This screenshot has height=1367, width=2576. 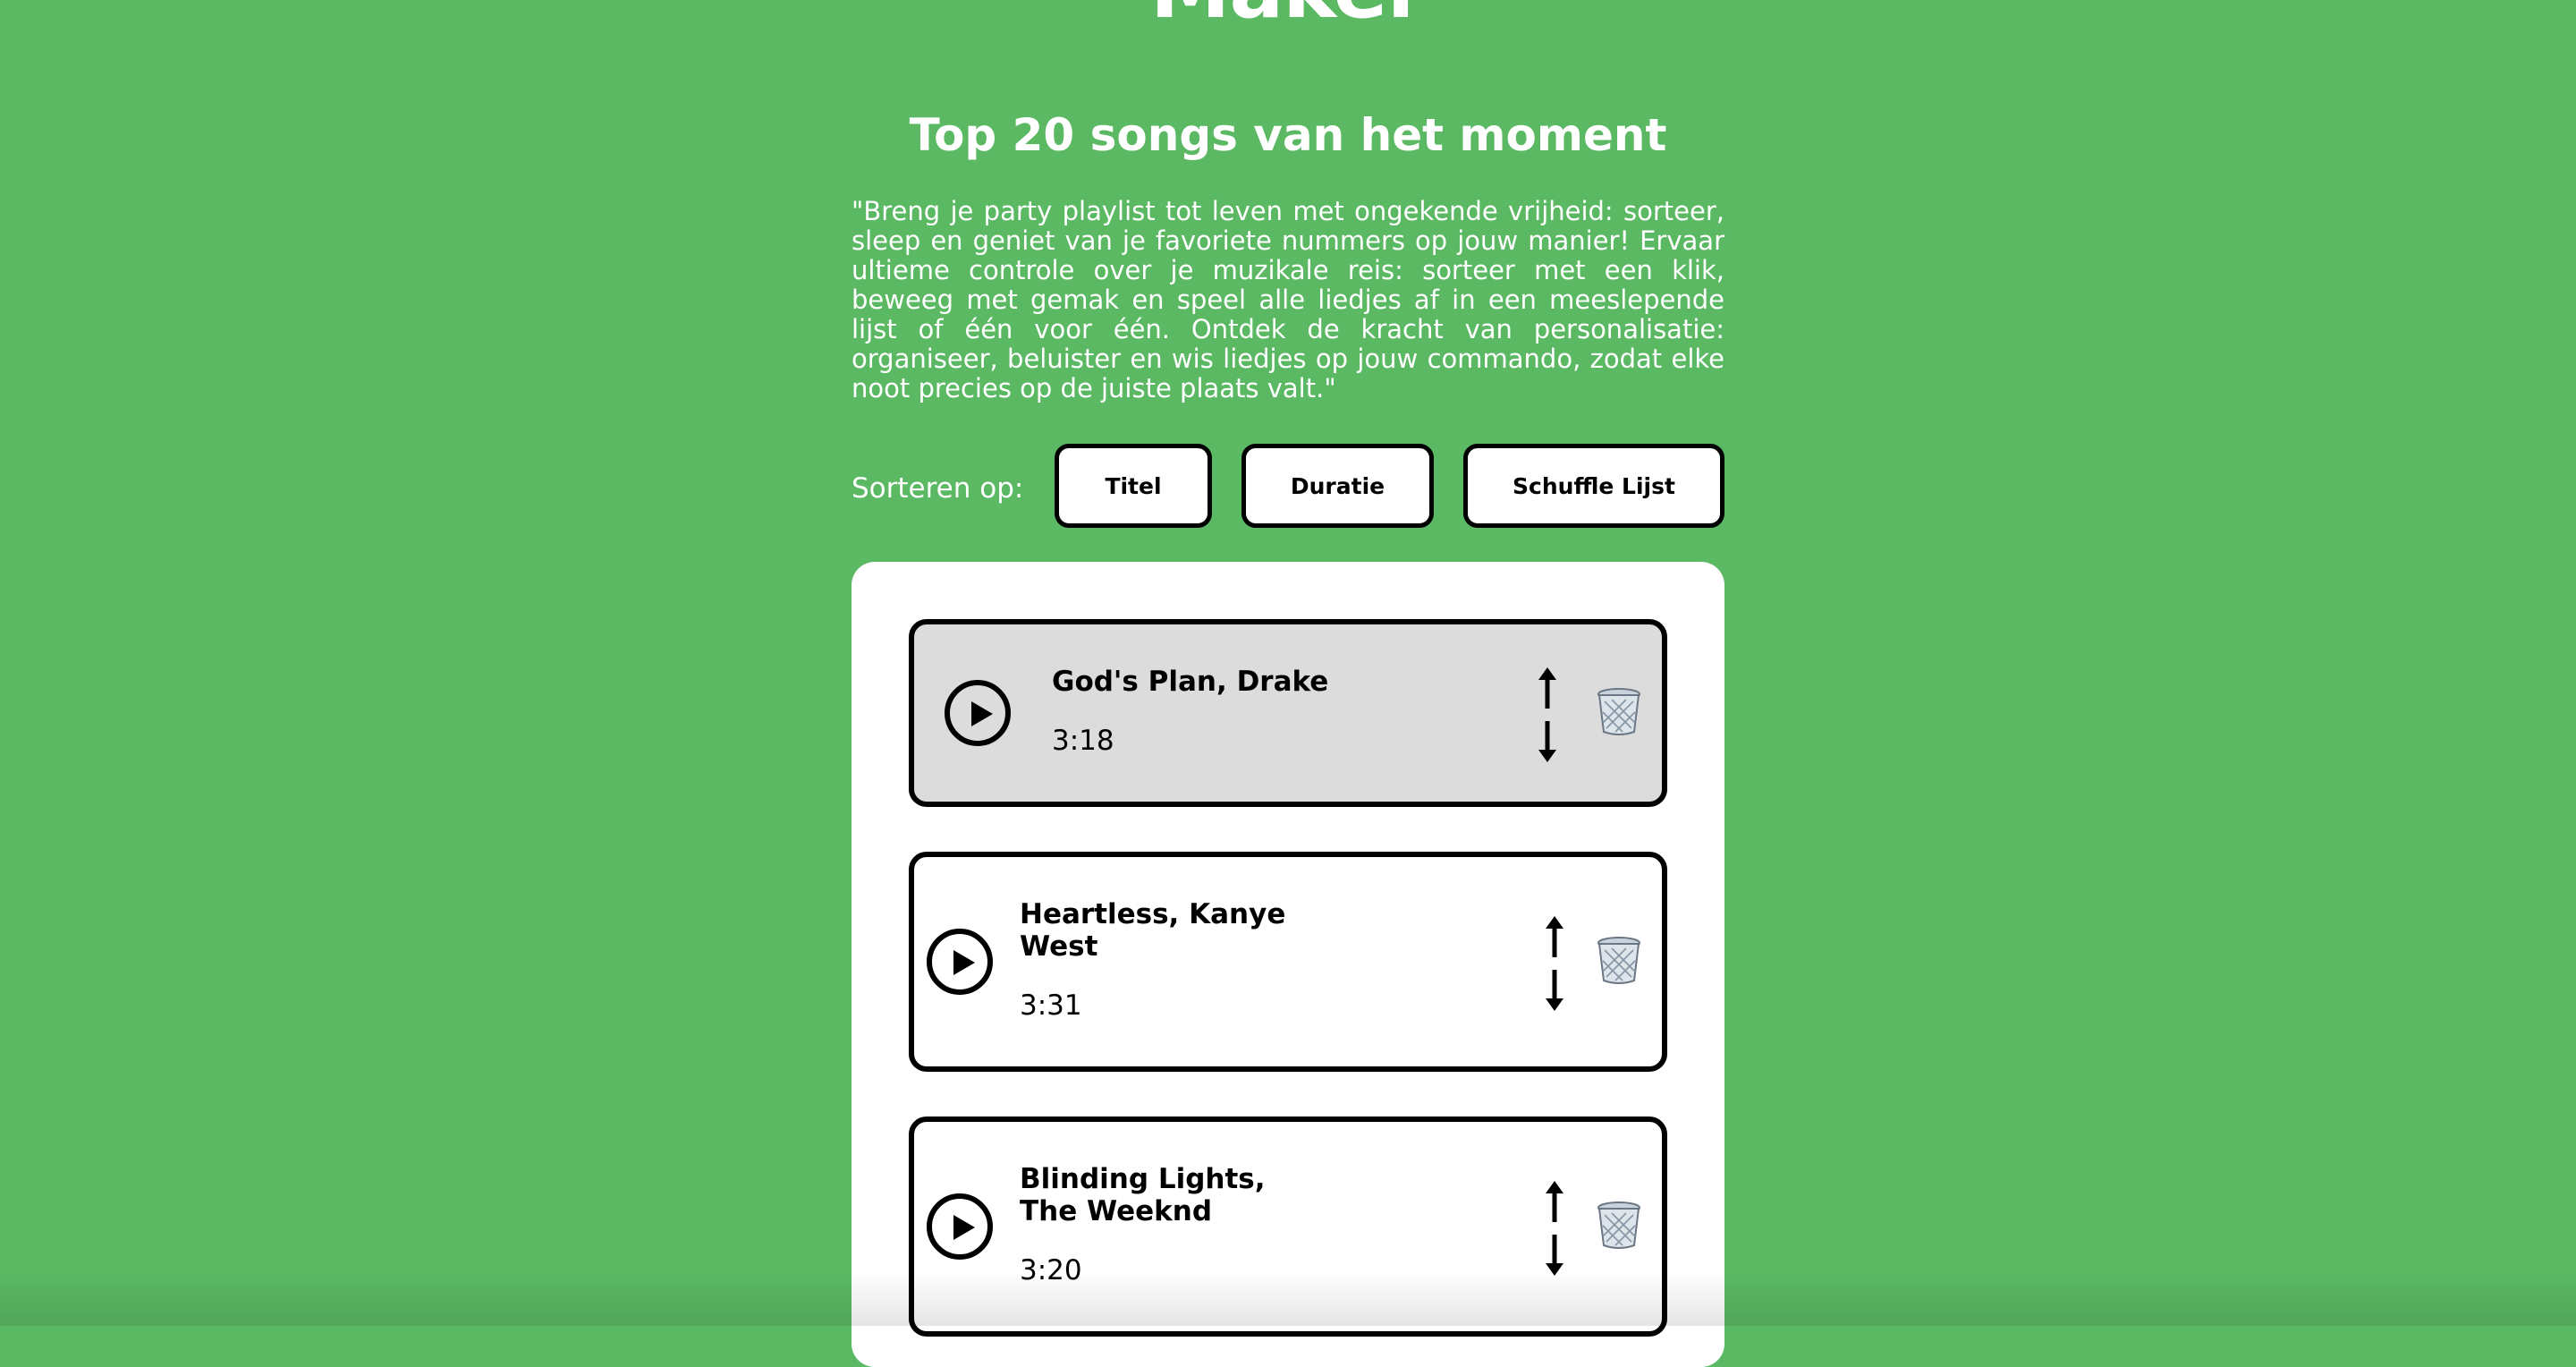 I want to click on song-card: Blinding Lights, The Weeknd 3:20, so click(x=1288, y=1227).